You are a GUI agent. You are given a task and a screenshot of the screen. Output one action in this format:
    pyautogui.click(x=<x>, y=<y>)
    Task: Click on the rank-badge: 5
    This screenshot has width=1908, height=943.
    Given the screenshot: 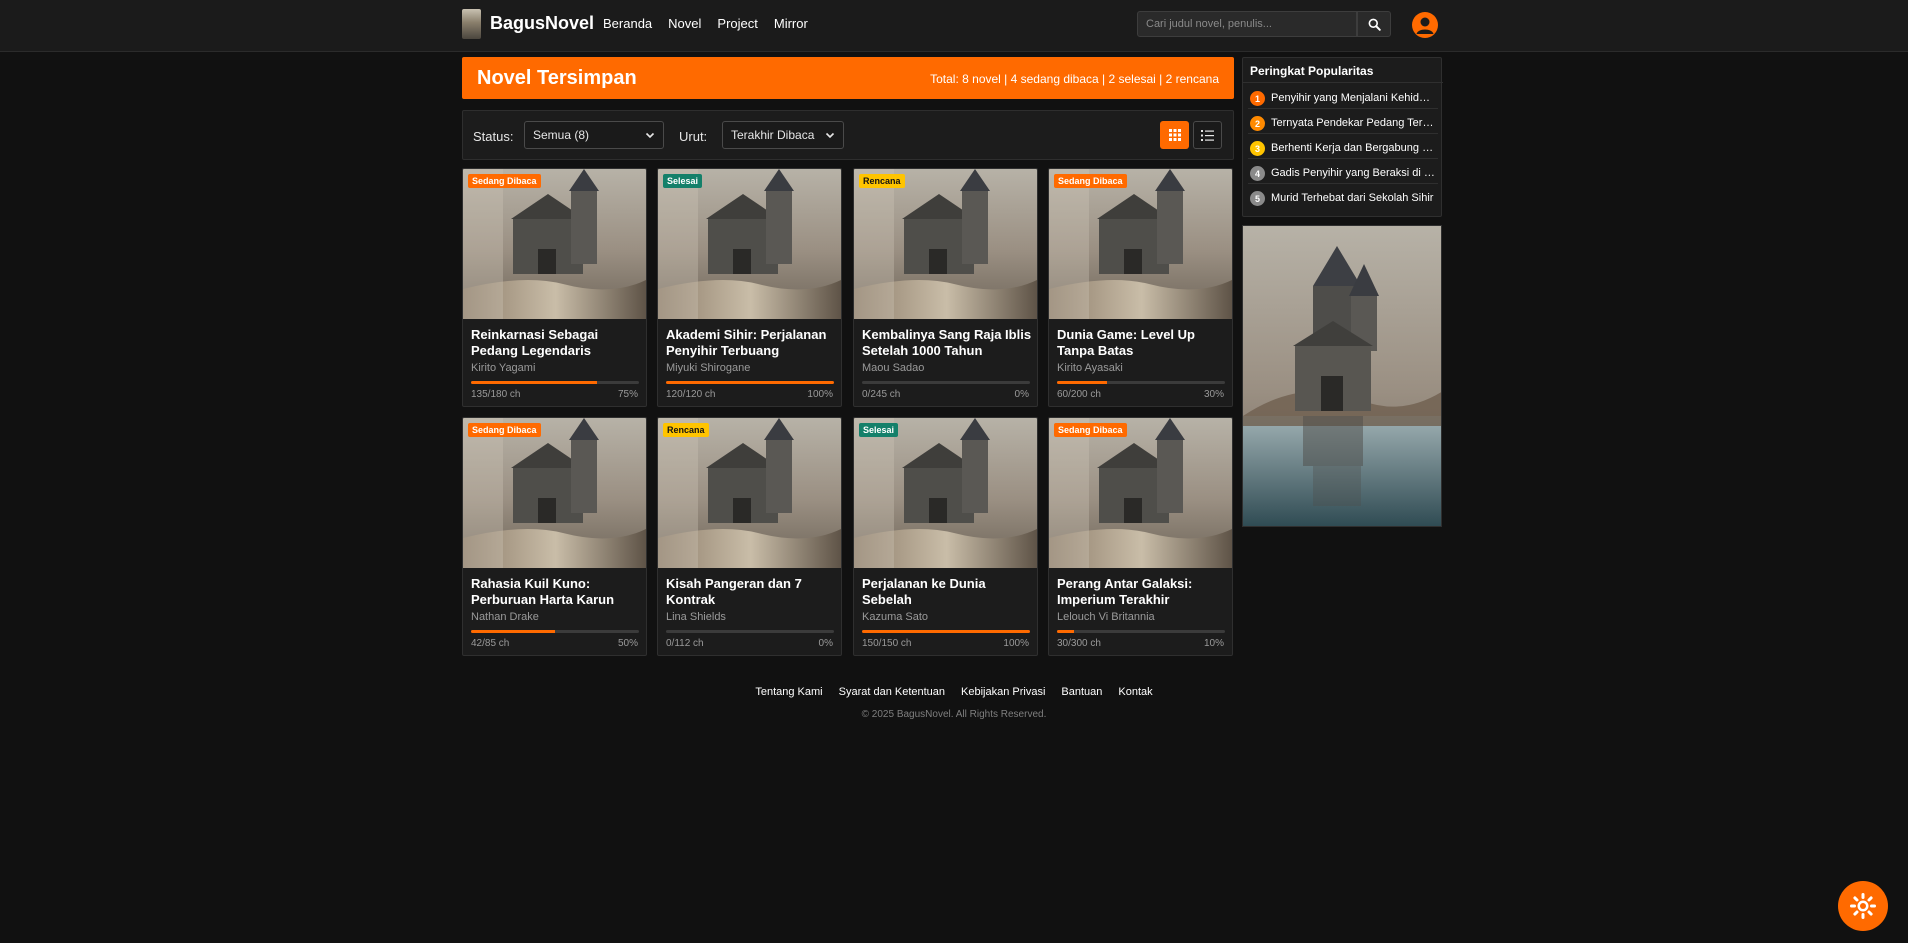 What is the action you would take?
    pyautogui.click(x=1257, y=198)
    